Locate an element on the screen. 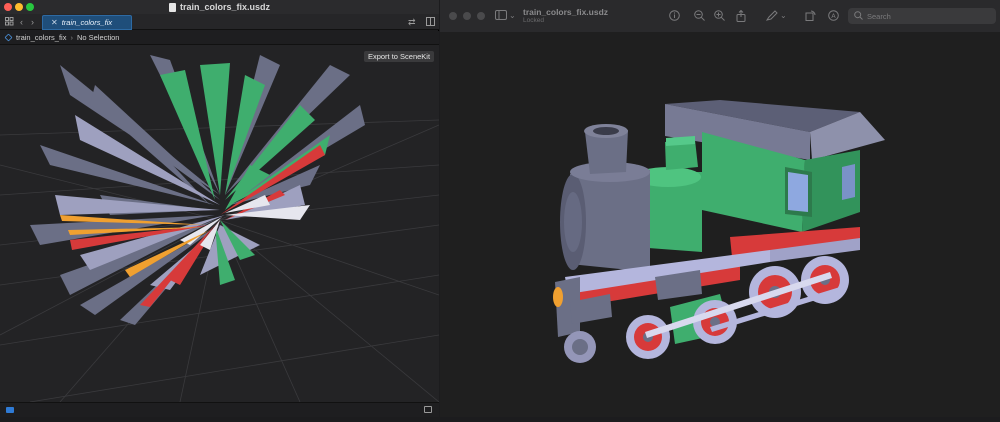 Image resolution: width=1000 pixels, height=422 pixels. status-indicator-icon is located at coordinates (10, 410).